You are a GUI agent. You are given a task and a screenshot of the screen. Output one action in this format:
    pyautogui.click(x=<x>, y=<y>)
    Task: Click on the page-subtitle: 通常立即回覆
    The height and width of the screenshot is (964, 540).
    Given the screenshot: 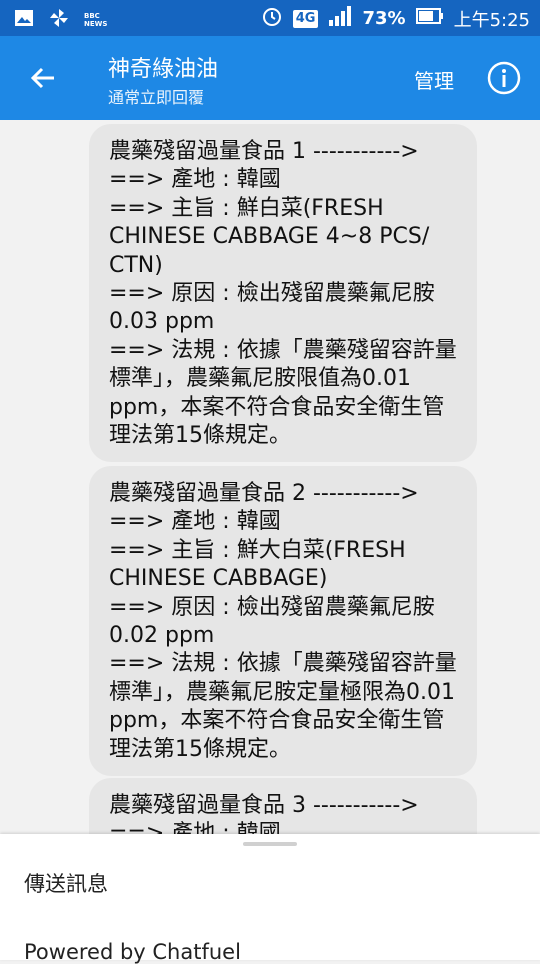 What is the action you would take?
    pyautogui.click(x=156, y=97)
    